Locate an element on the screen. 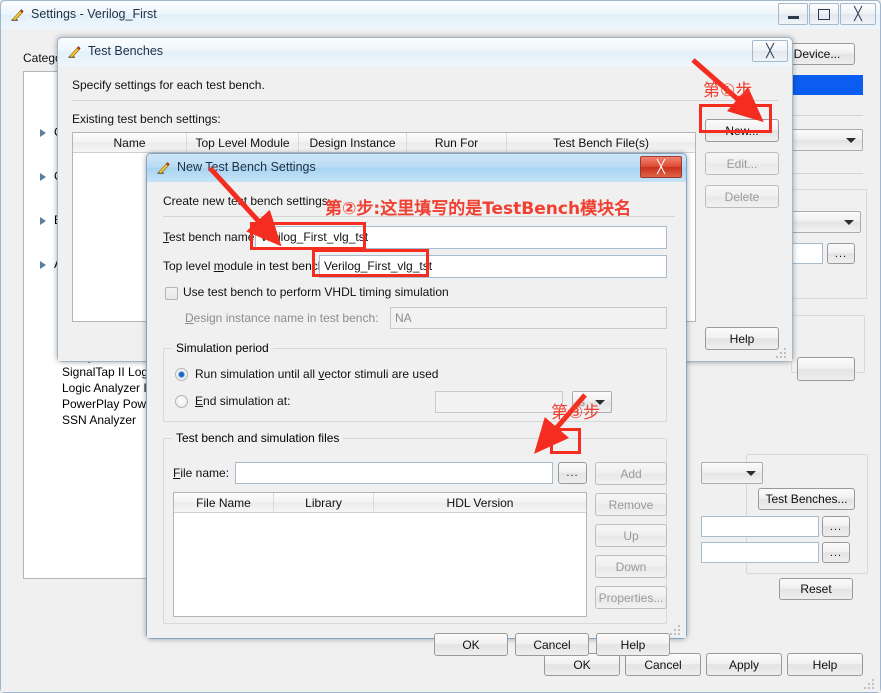  column-header: File Name is located at coordinates (224, 502).